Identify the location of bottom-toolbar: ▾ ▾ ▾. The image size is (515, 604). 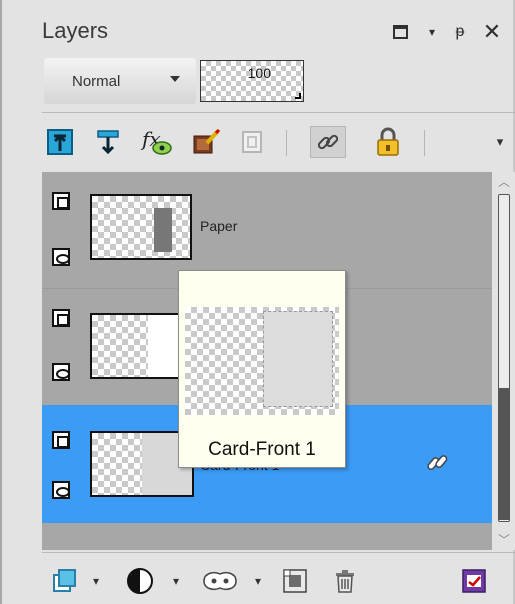
(278, 580).